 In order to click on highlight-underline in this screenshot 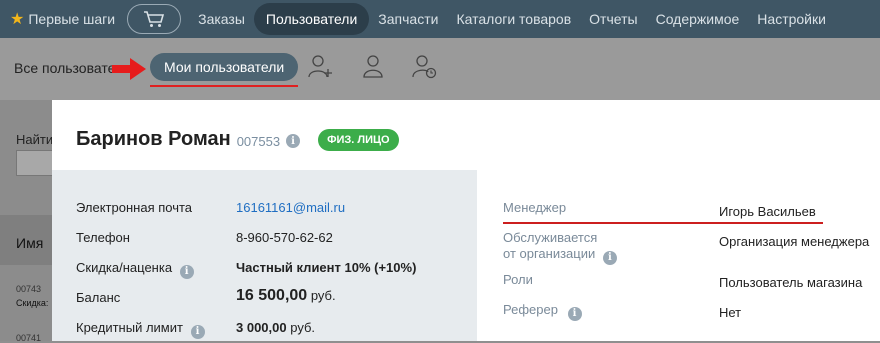, I will do `click(224, 86)`.